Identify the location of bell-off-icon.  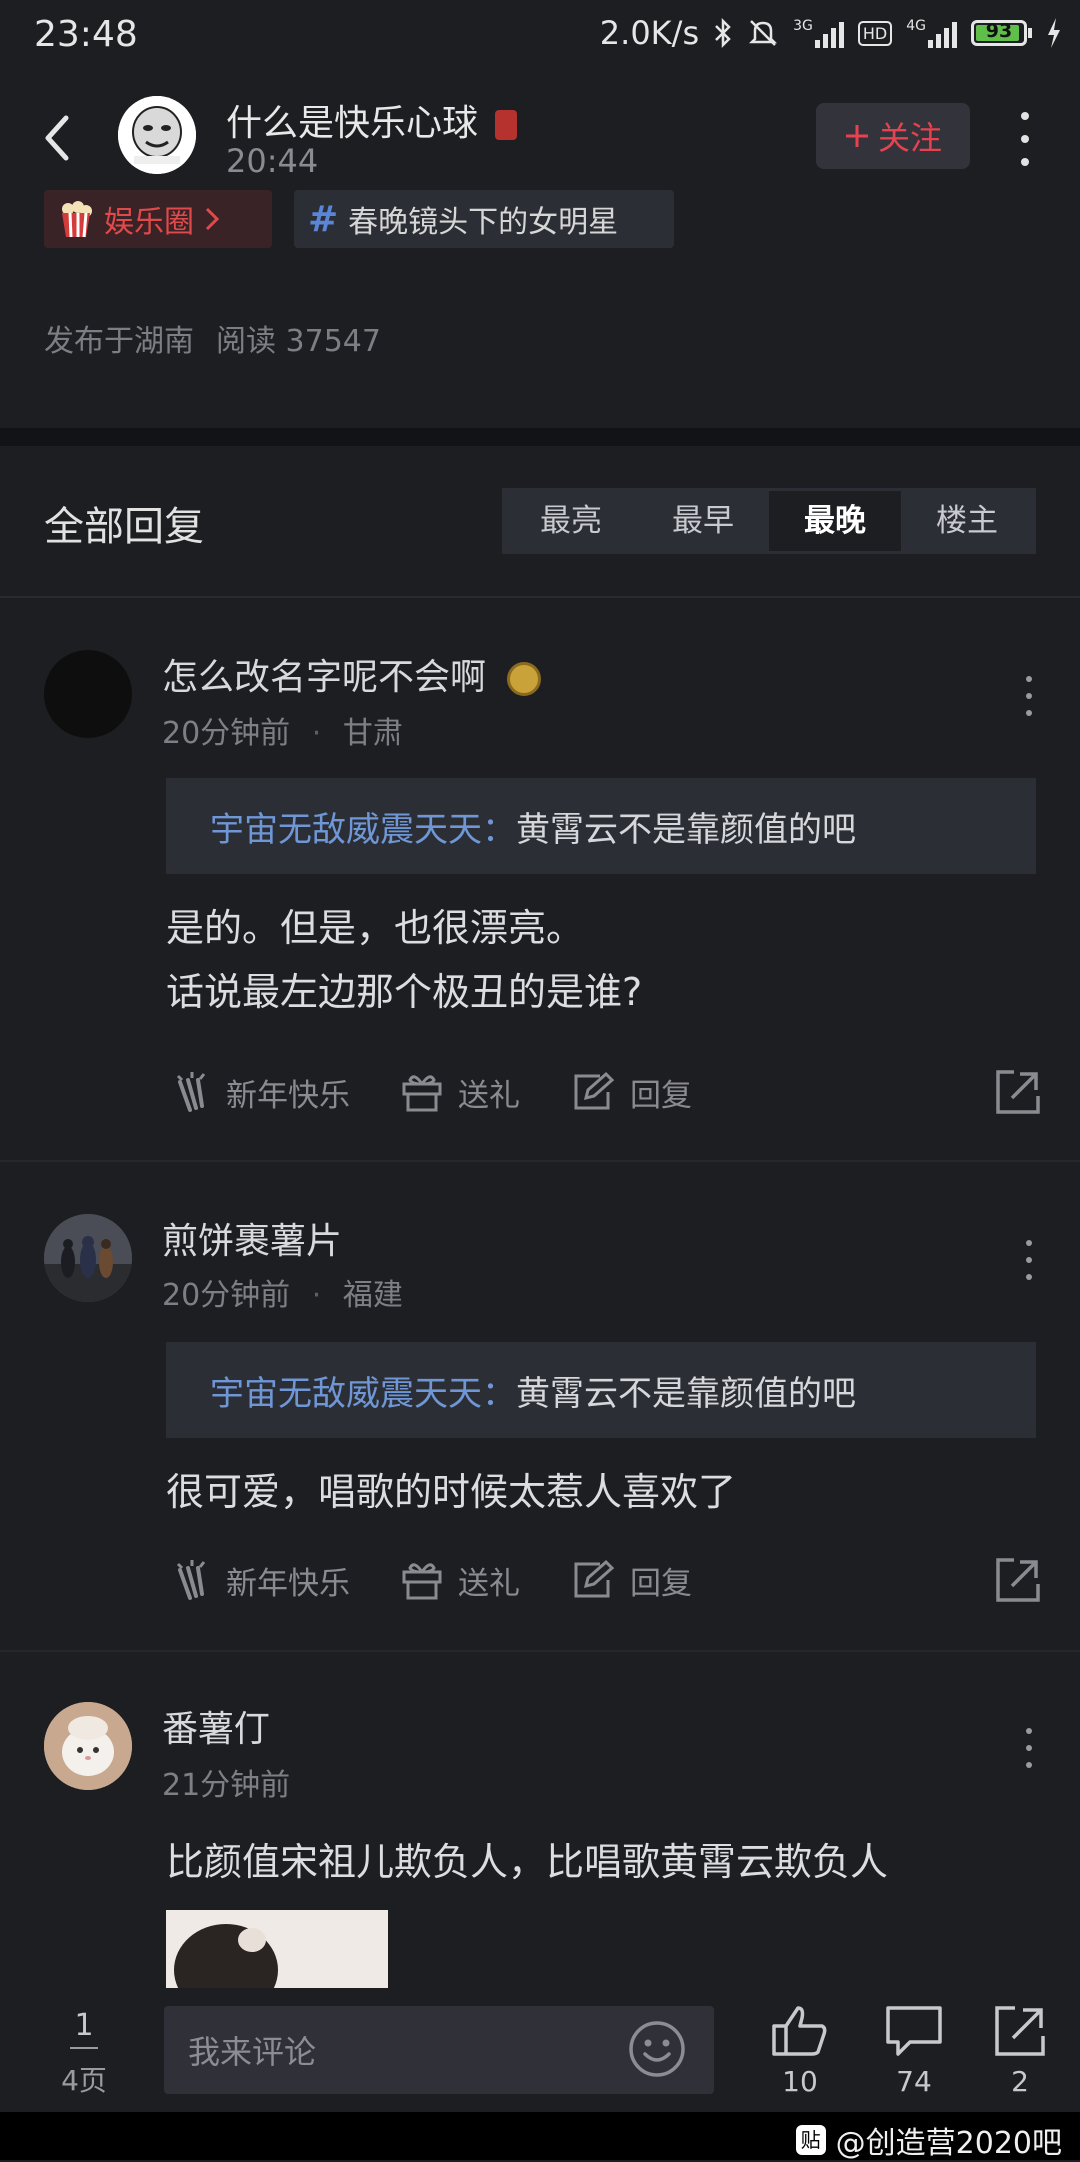
(763, 33).